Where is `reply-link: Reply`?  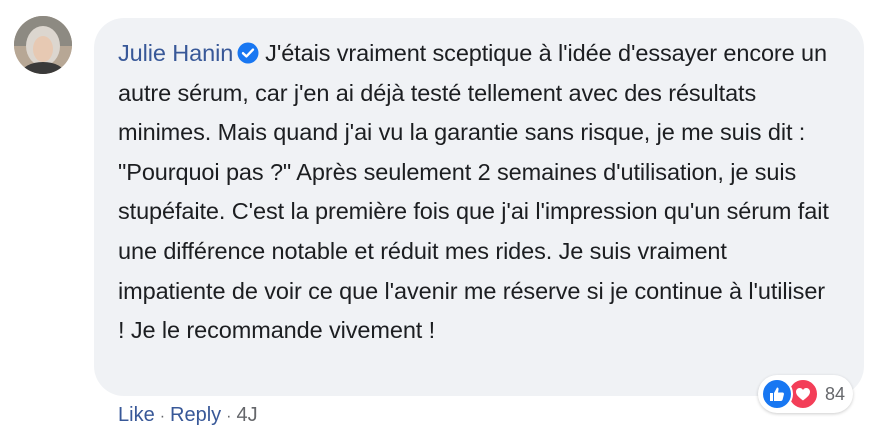 reply-link: Reply is located at coordinates (195, 415).